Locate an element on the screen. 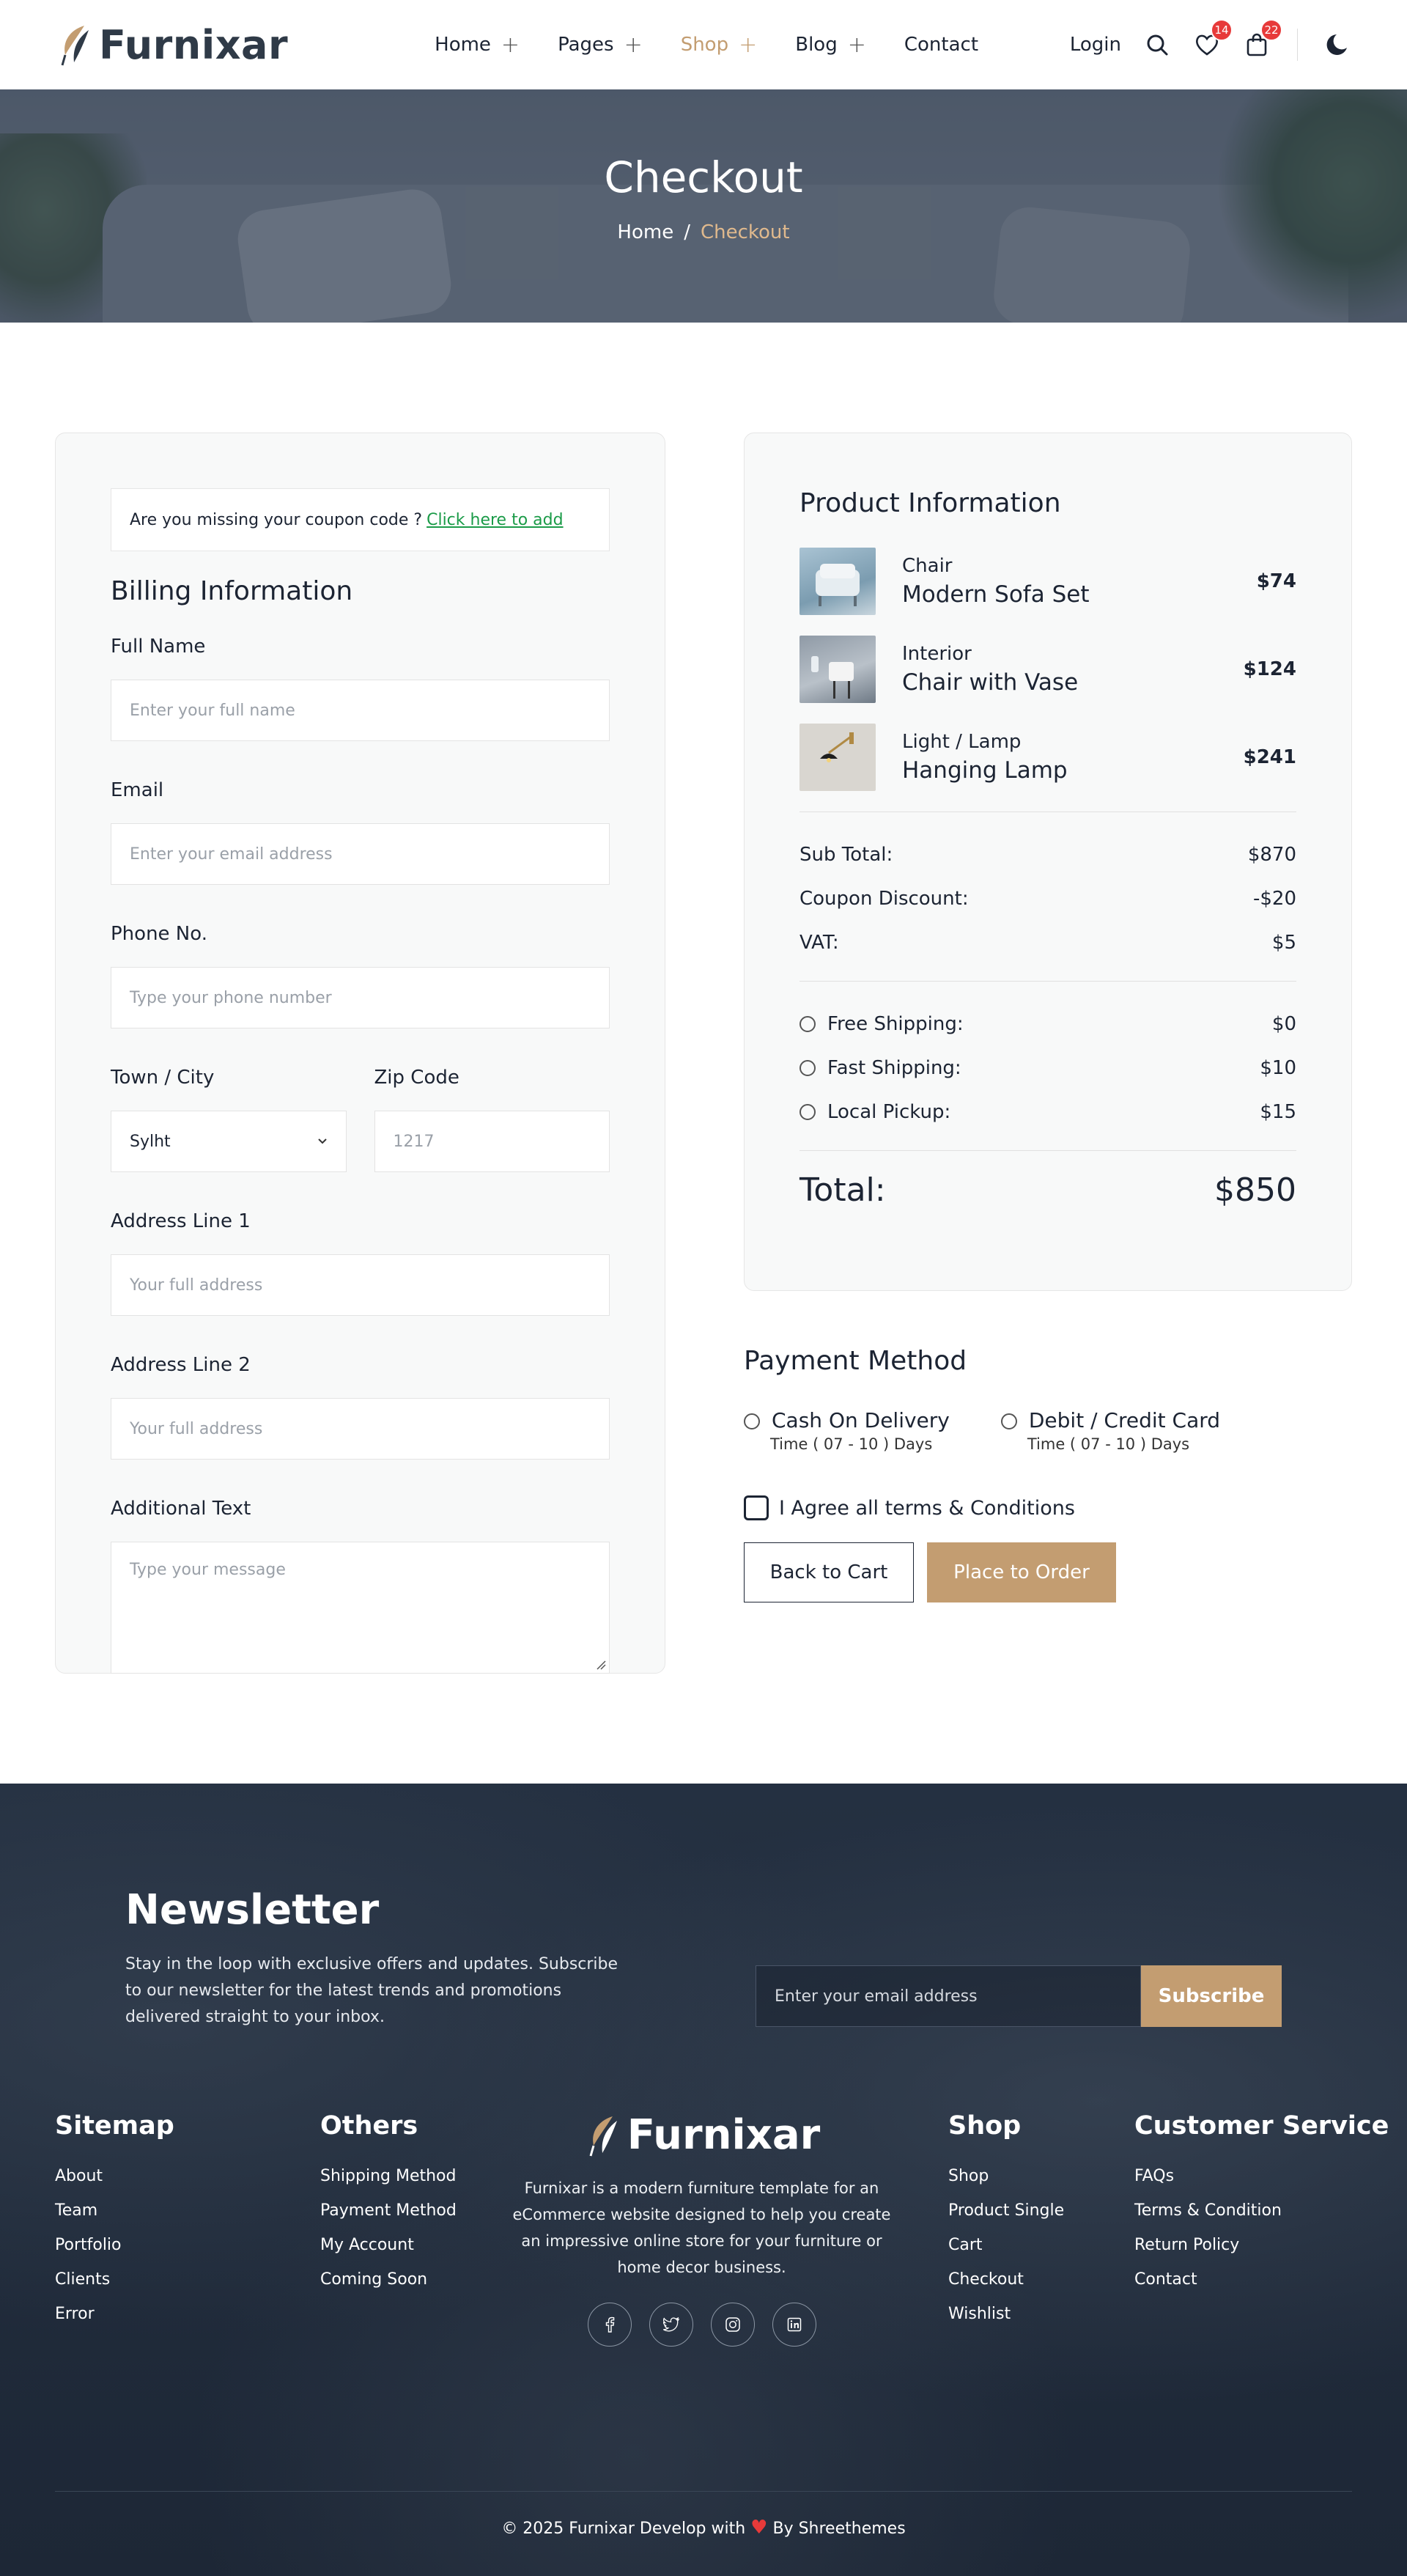  linkedin-icon is located at coordinates (794, 2325).